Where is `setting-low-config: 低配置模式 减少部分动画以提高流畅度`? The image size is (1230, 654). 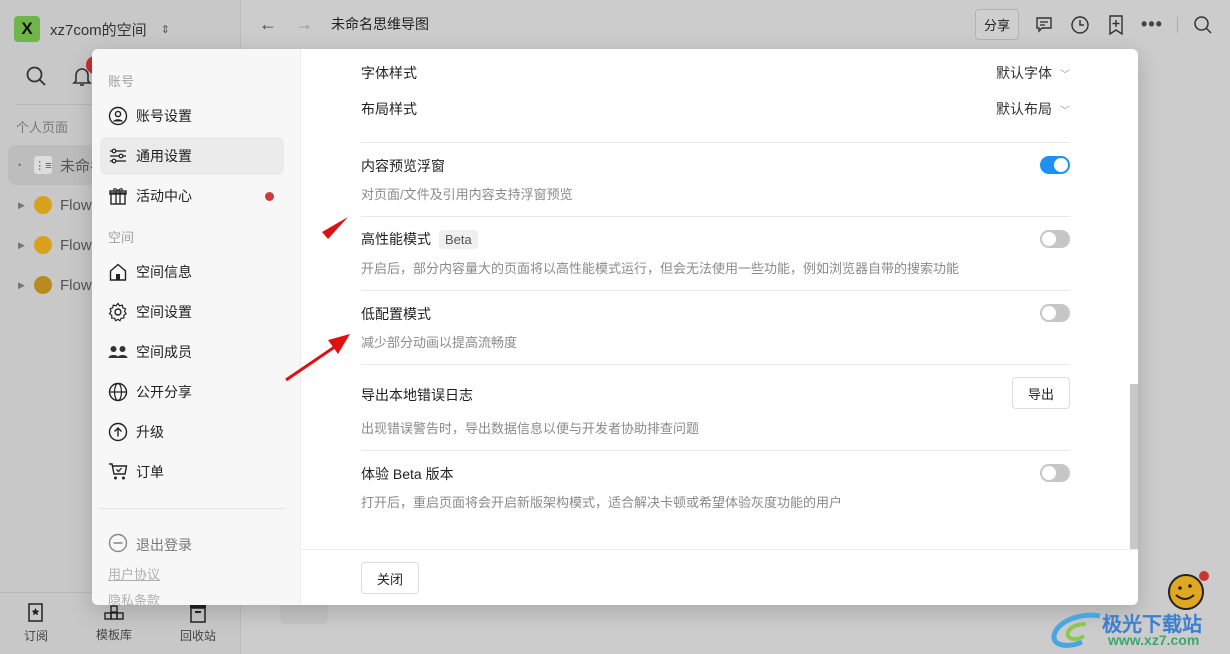 setting-low-config: 低配置模式 减少部分动画以提高流畅度 is located at coordinates (715, 327).